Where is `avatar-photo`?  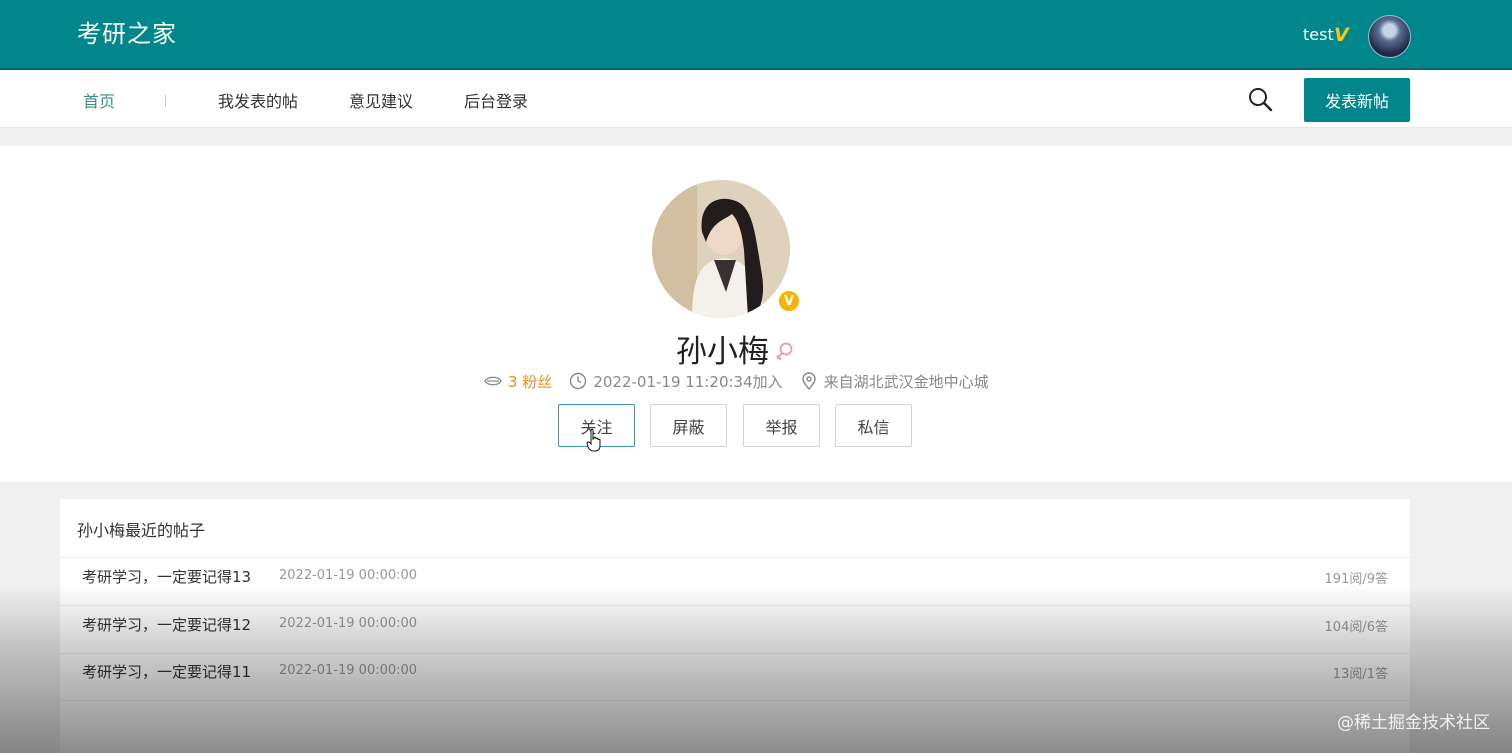 avatar-photo is located at coordinates (721, 249).